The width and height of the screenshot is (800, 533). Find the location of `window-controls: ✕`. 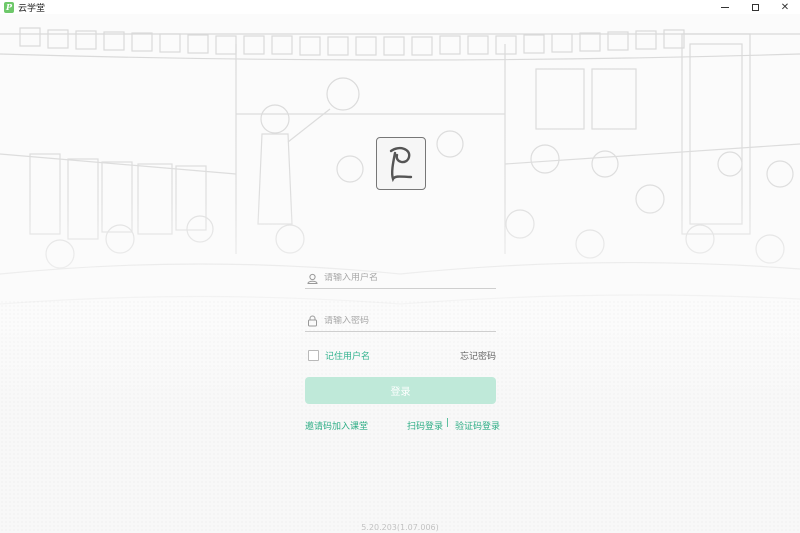

window-controls: ✕ is located at coordinates (755, 7).